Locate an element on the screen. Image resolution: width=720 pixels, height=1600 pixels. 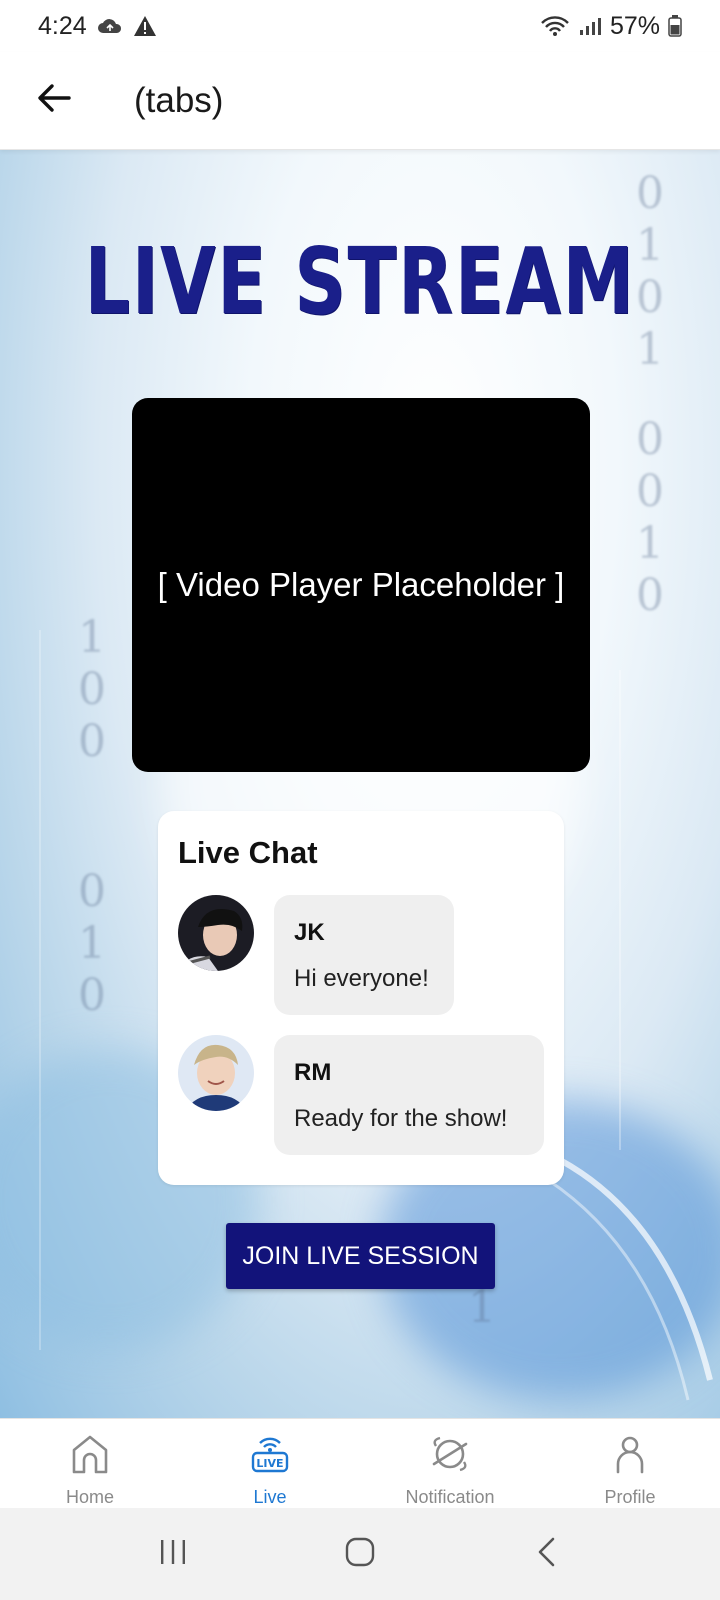
tab-live: LIVE Live is located at coordinates (270, 1463).